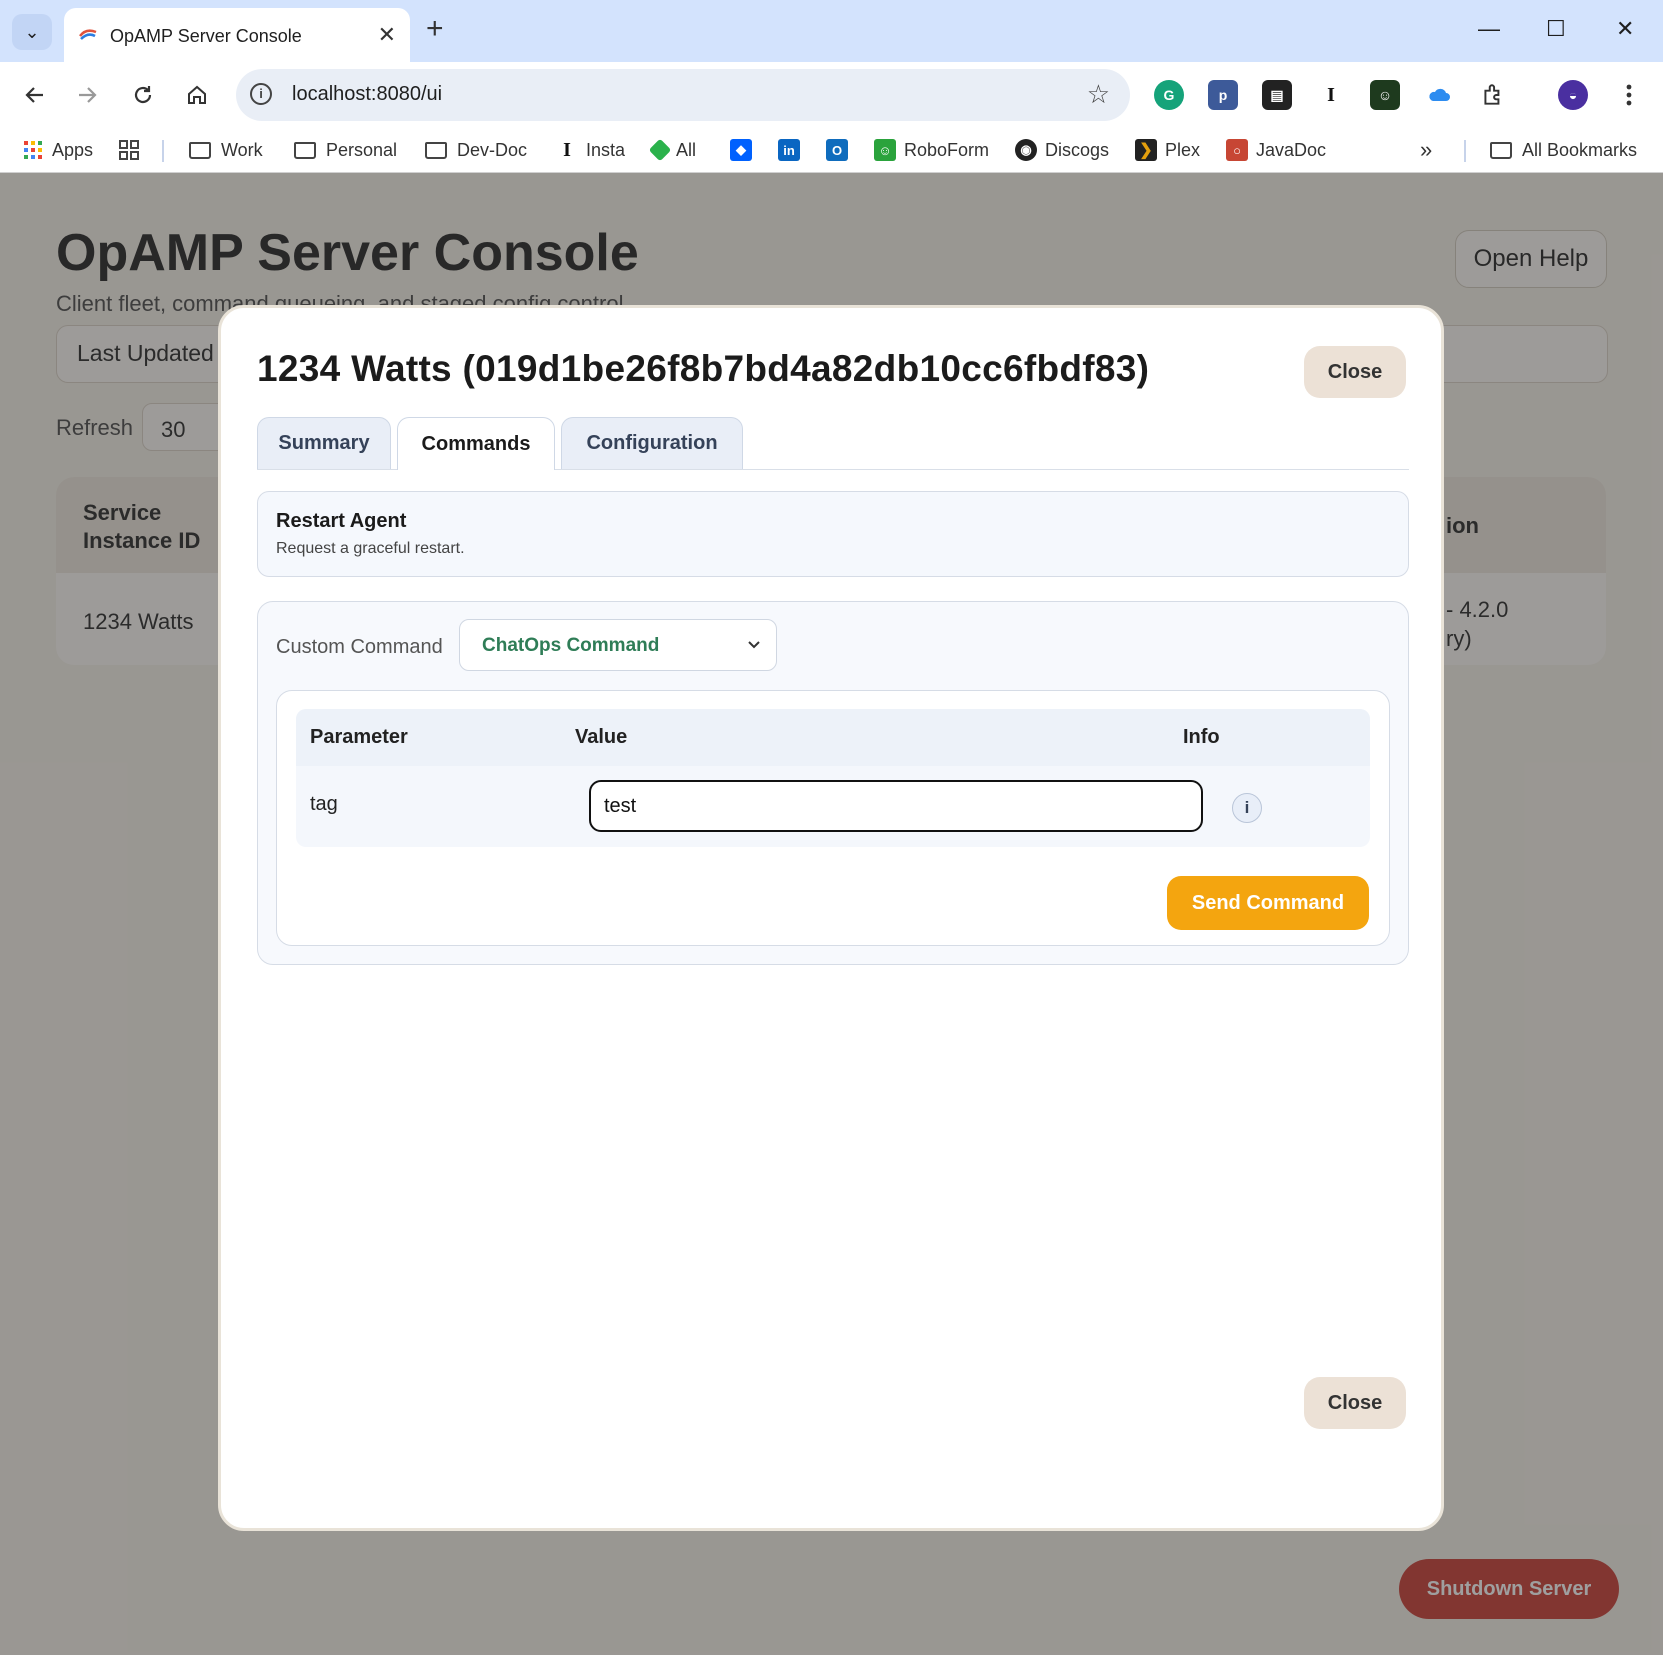 This screenshot has height=1655, width=1663. What do you see at coordinates (660, 150) in the screenshot?
I see `feedly-icon` at bounding box center [660, 150].